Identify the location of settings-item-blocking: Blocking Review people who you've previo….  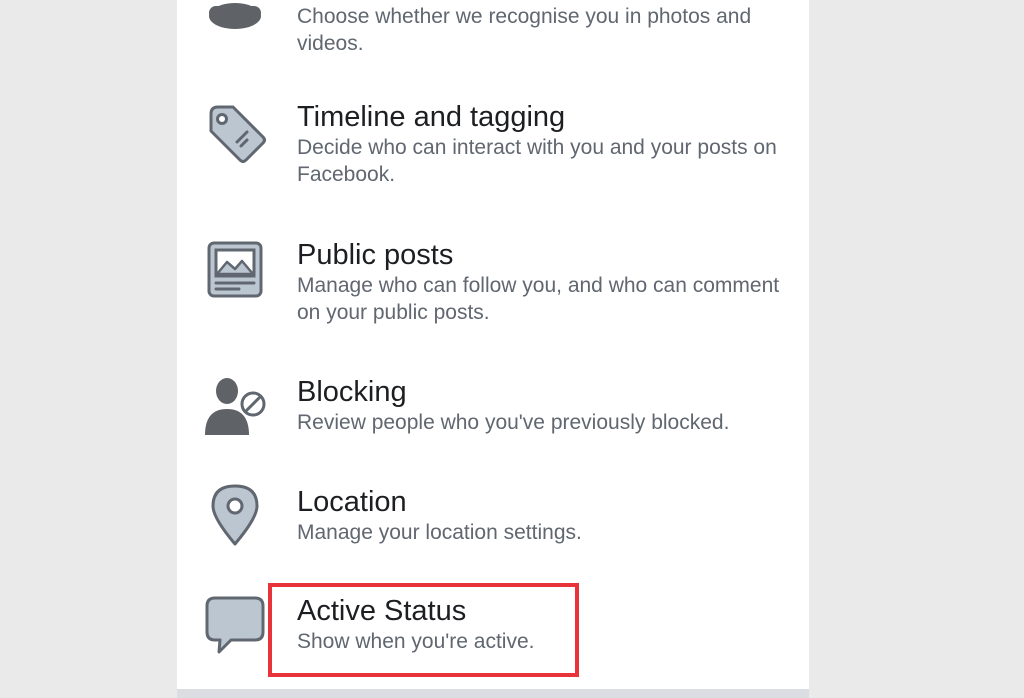
(493, 416).